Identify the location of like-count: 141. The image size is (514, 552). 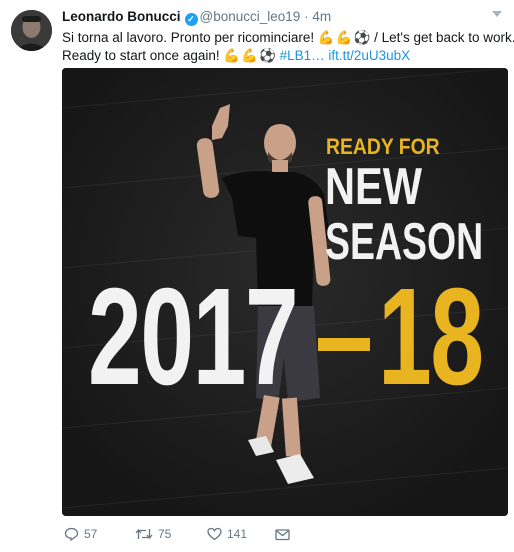
(237, 534).